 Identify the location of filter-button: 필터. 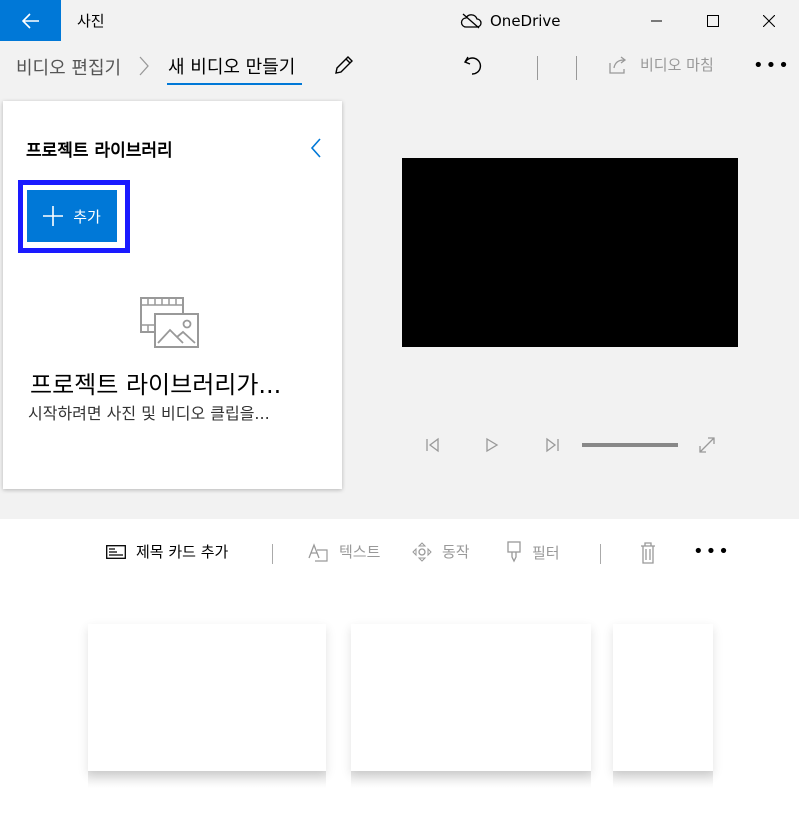
(533, 552).